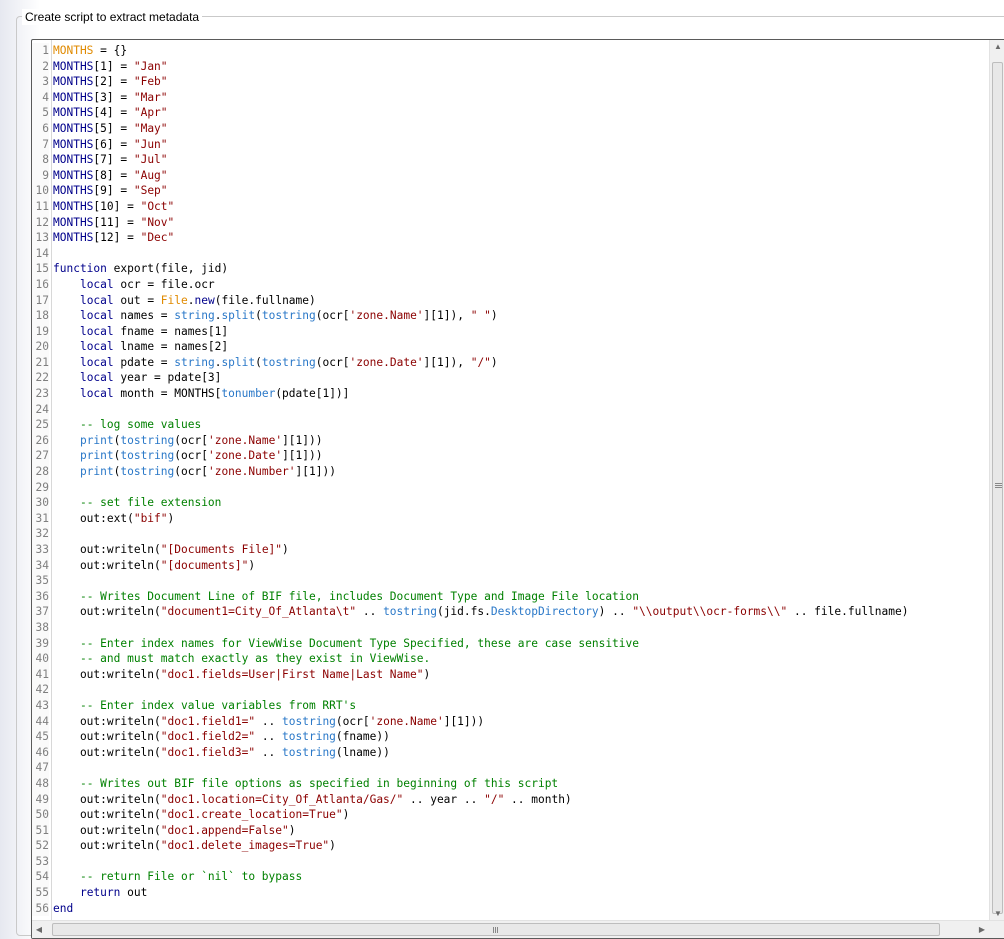  What do you see at coordinates (96, 300) in the screenshot?
I see `code-token: local` at bounding box center [96, 300].